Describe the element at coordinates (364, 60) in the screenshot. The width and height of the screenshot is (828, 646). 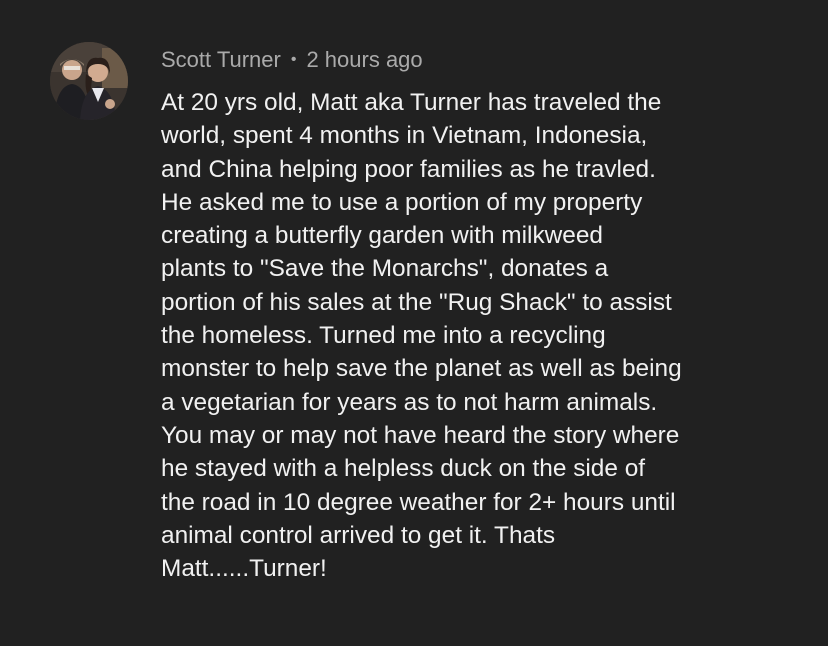
I see `comment-timestamp: 2 hours ago` at that location.